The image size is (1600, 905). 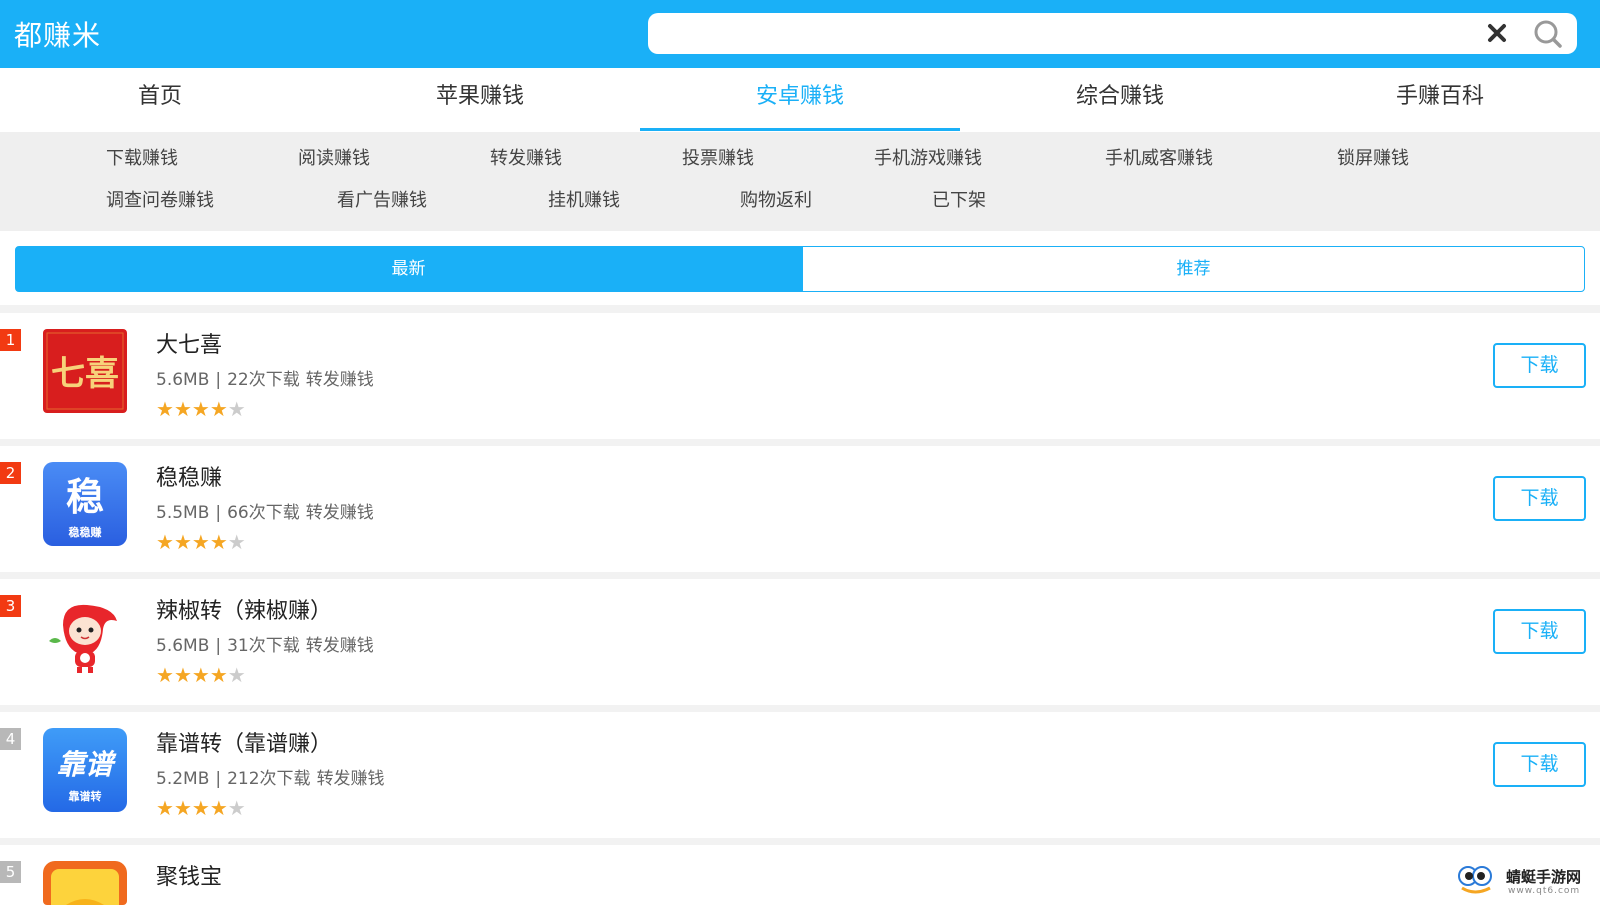 I want to click on app-meta: 5.2MB | 212次下载 转发赚钱, so click(x=270, y=779).